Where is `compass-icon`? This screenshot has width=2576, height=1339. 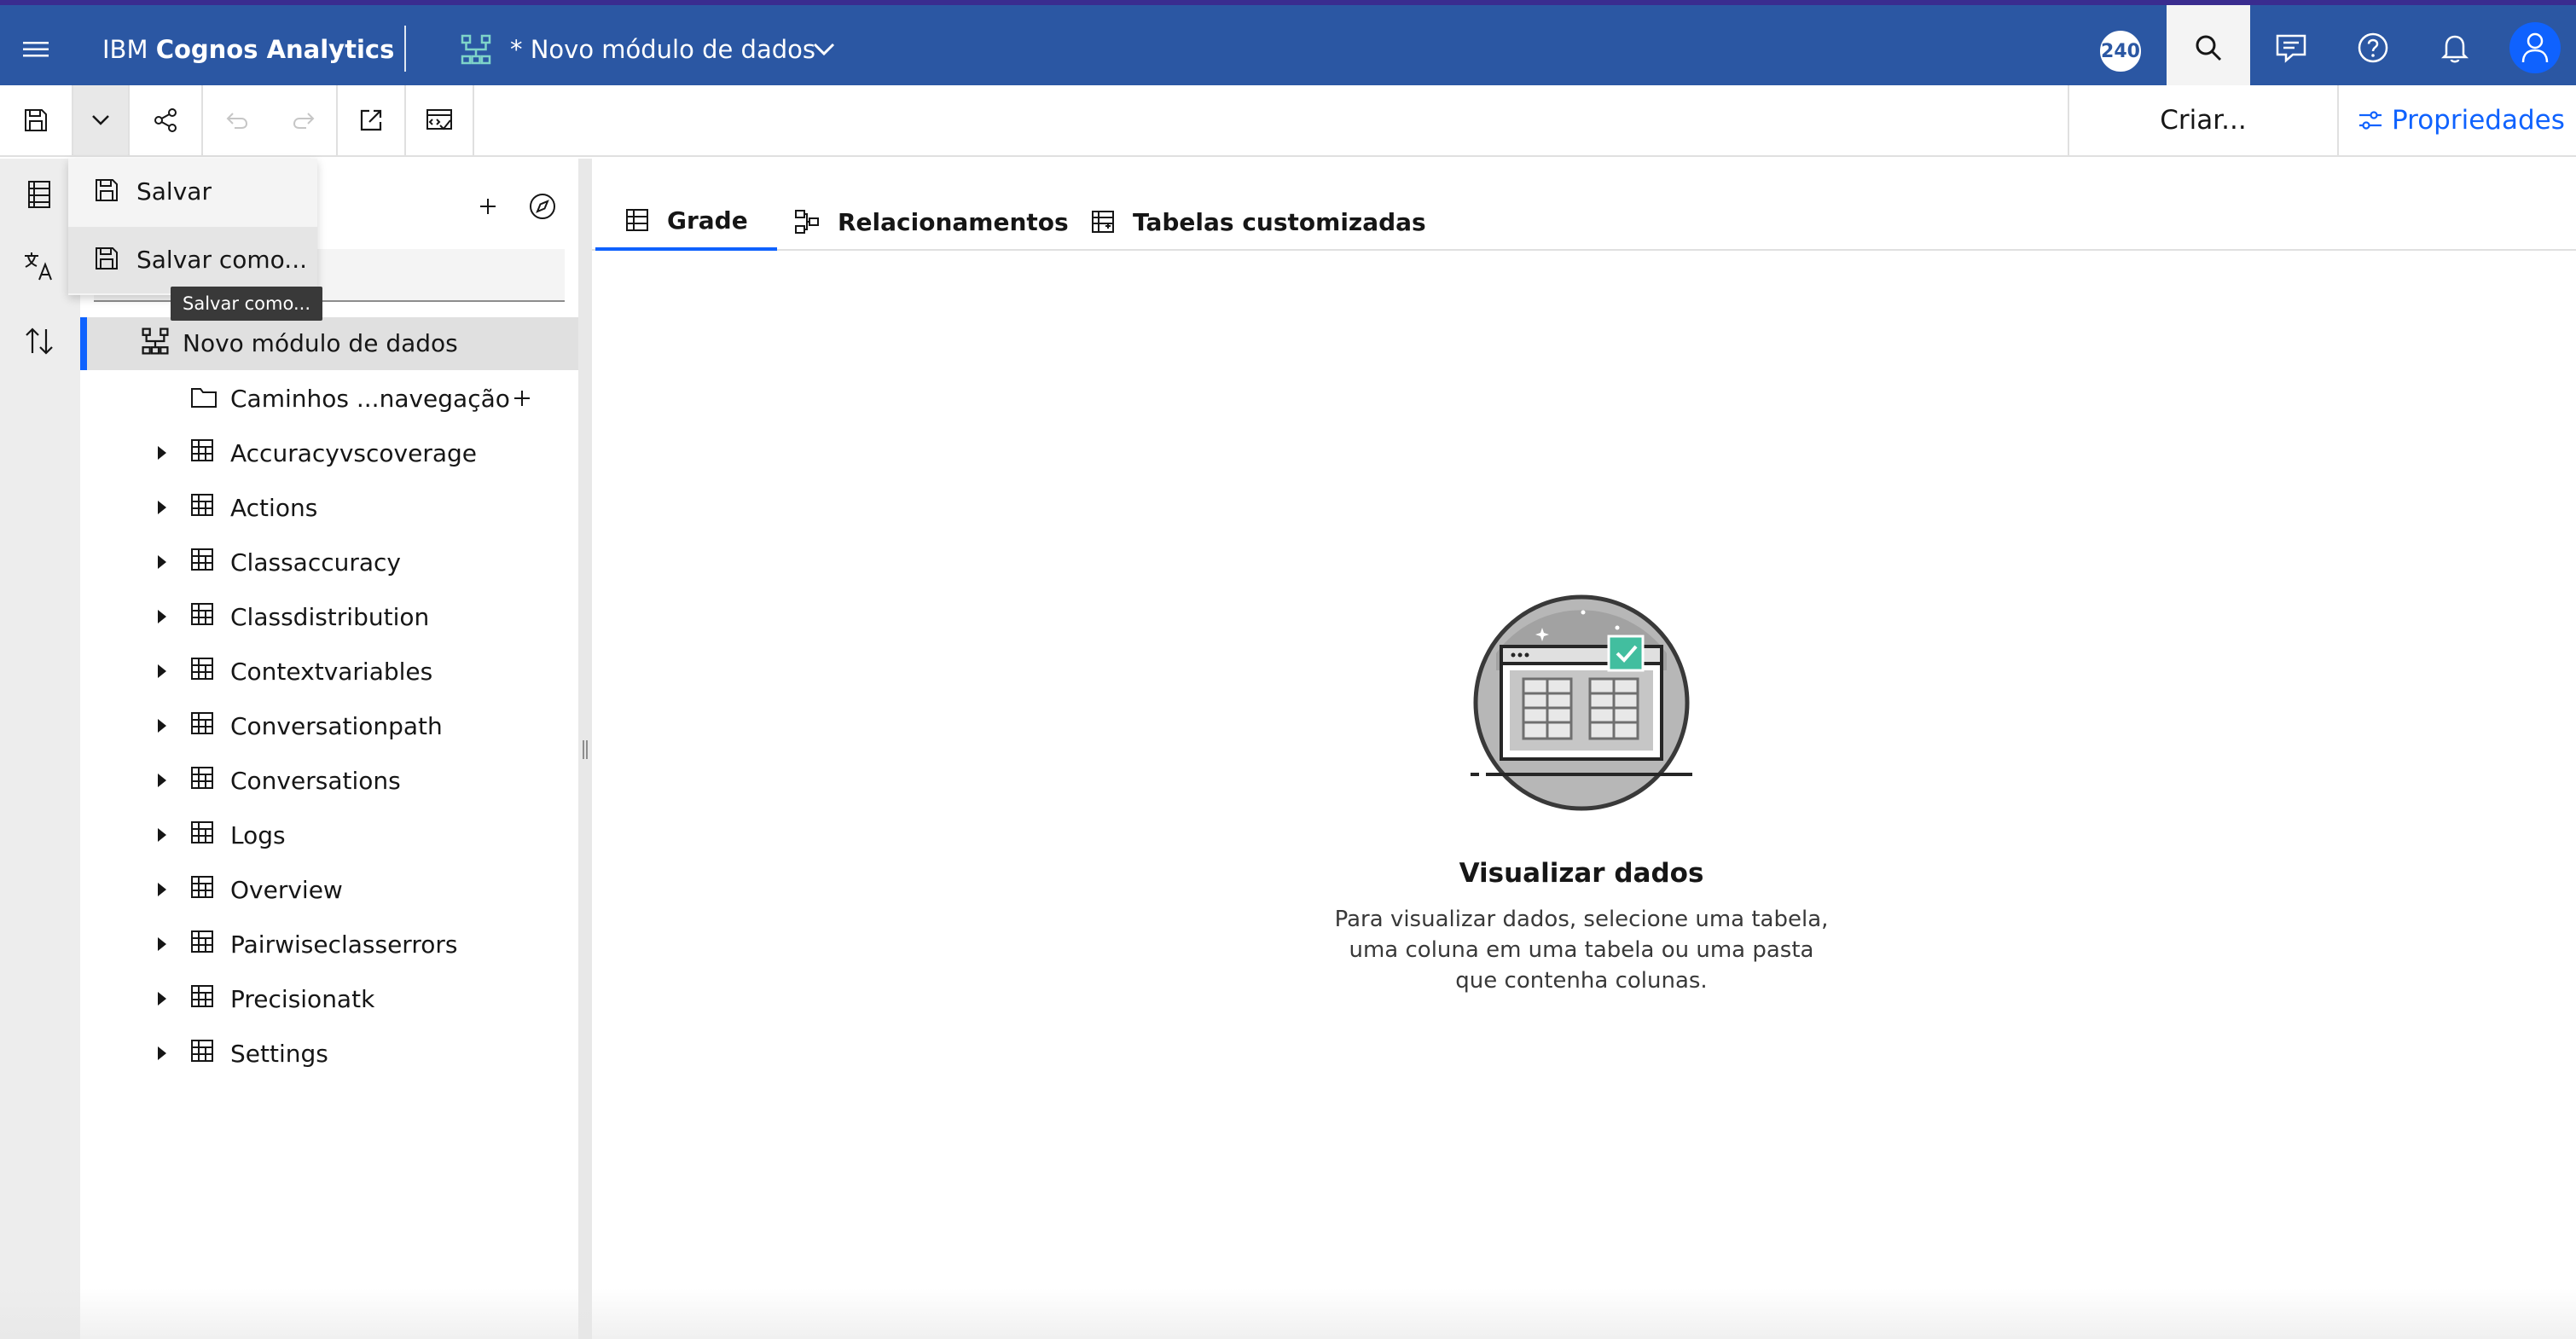
compass-icon is located at coordinates (542, 207).